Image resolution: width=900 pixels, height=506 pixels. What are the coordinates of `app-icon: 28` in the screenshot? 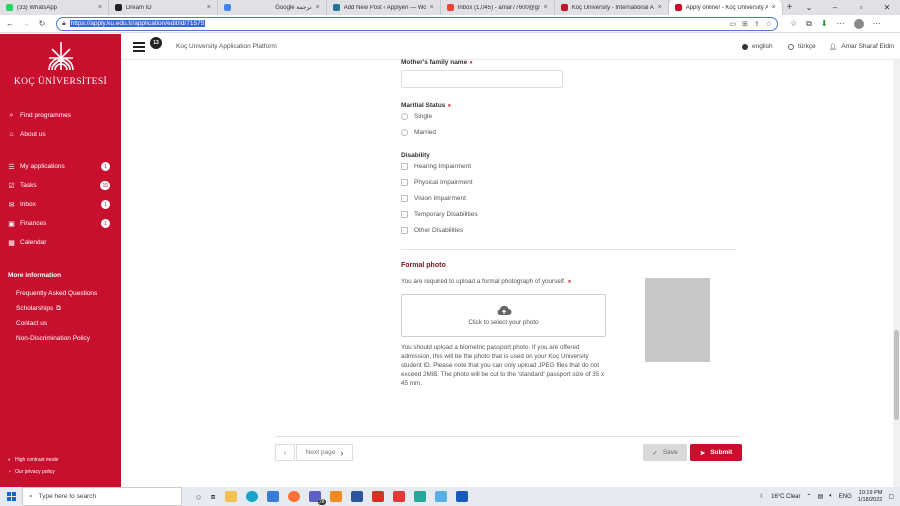 It's located at (317, 498).